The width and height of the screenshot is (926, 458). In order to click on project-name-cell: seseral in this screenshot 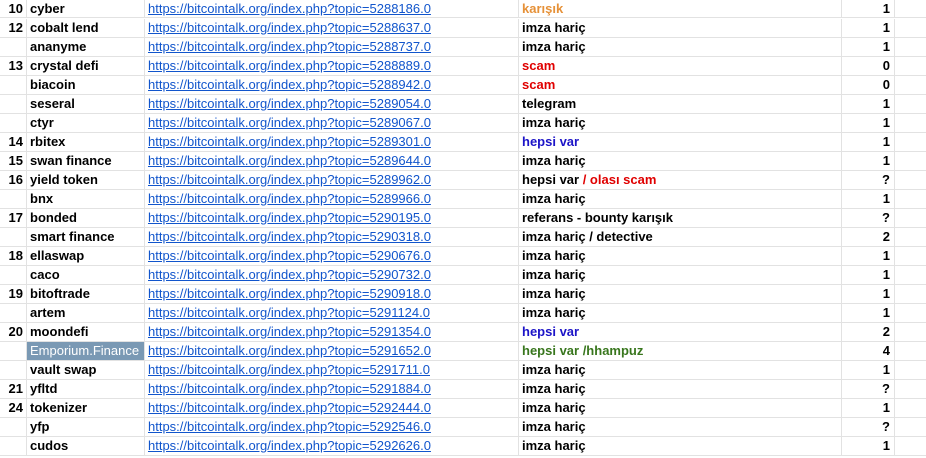, I will do `click(86, 104)`.